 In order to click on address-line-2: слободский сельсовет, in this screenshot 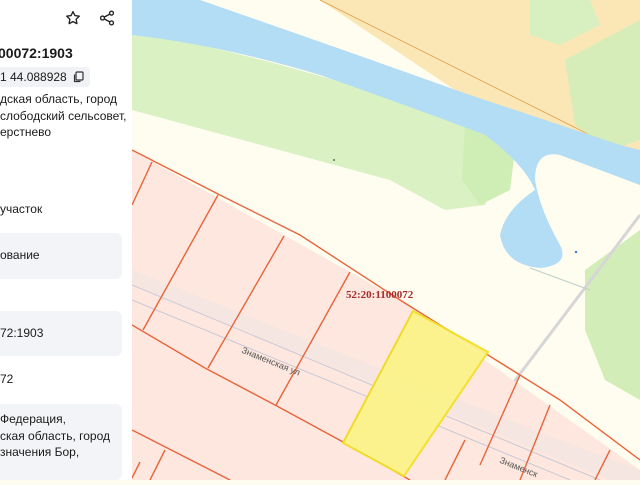, I will do `click(63, 116)`.